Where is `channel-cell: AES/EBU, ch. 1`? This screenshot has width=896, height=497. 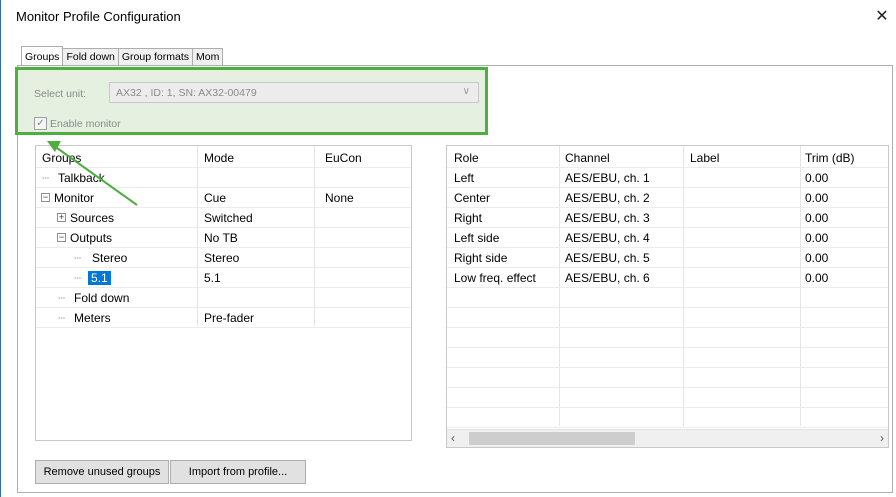 channel-cell: AES/EBU, ch. 1 is located at coordinates (607, 178).